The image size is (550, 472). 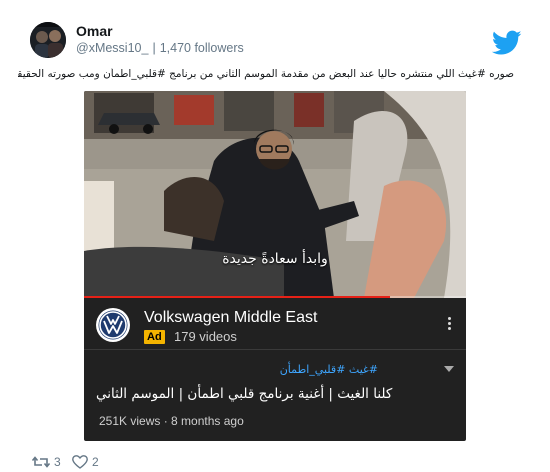 I want to click on channel-name: Volkswagen Middle East, so click(x=230, y=318).